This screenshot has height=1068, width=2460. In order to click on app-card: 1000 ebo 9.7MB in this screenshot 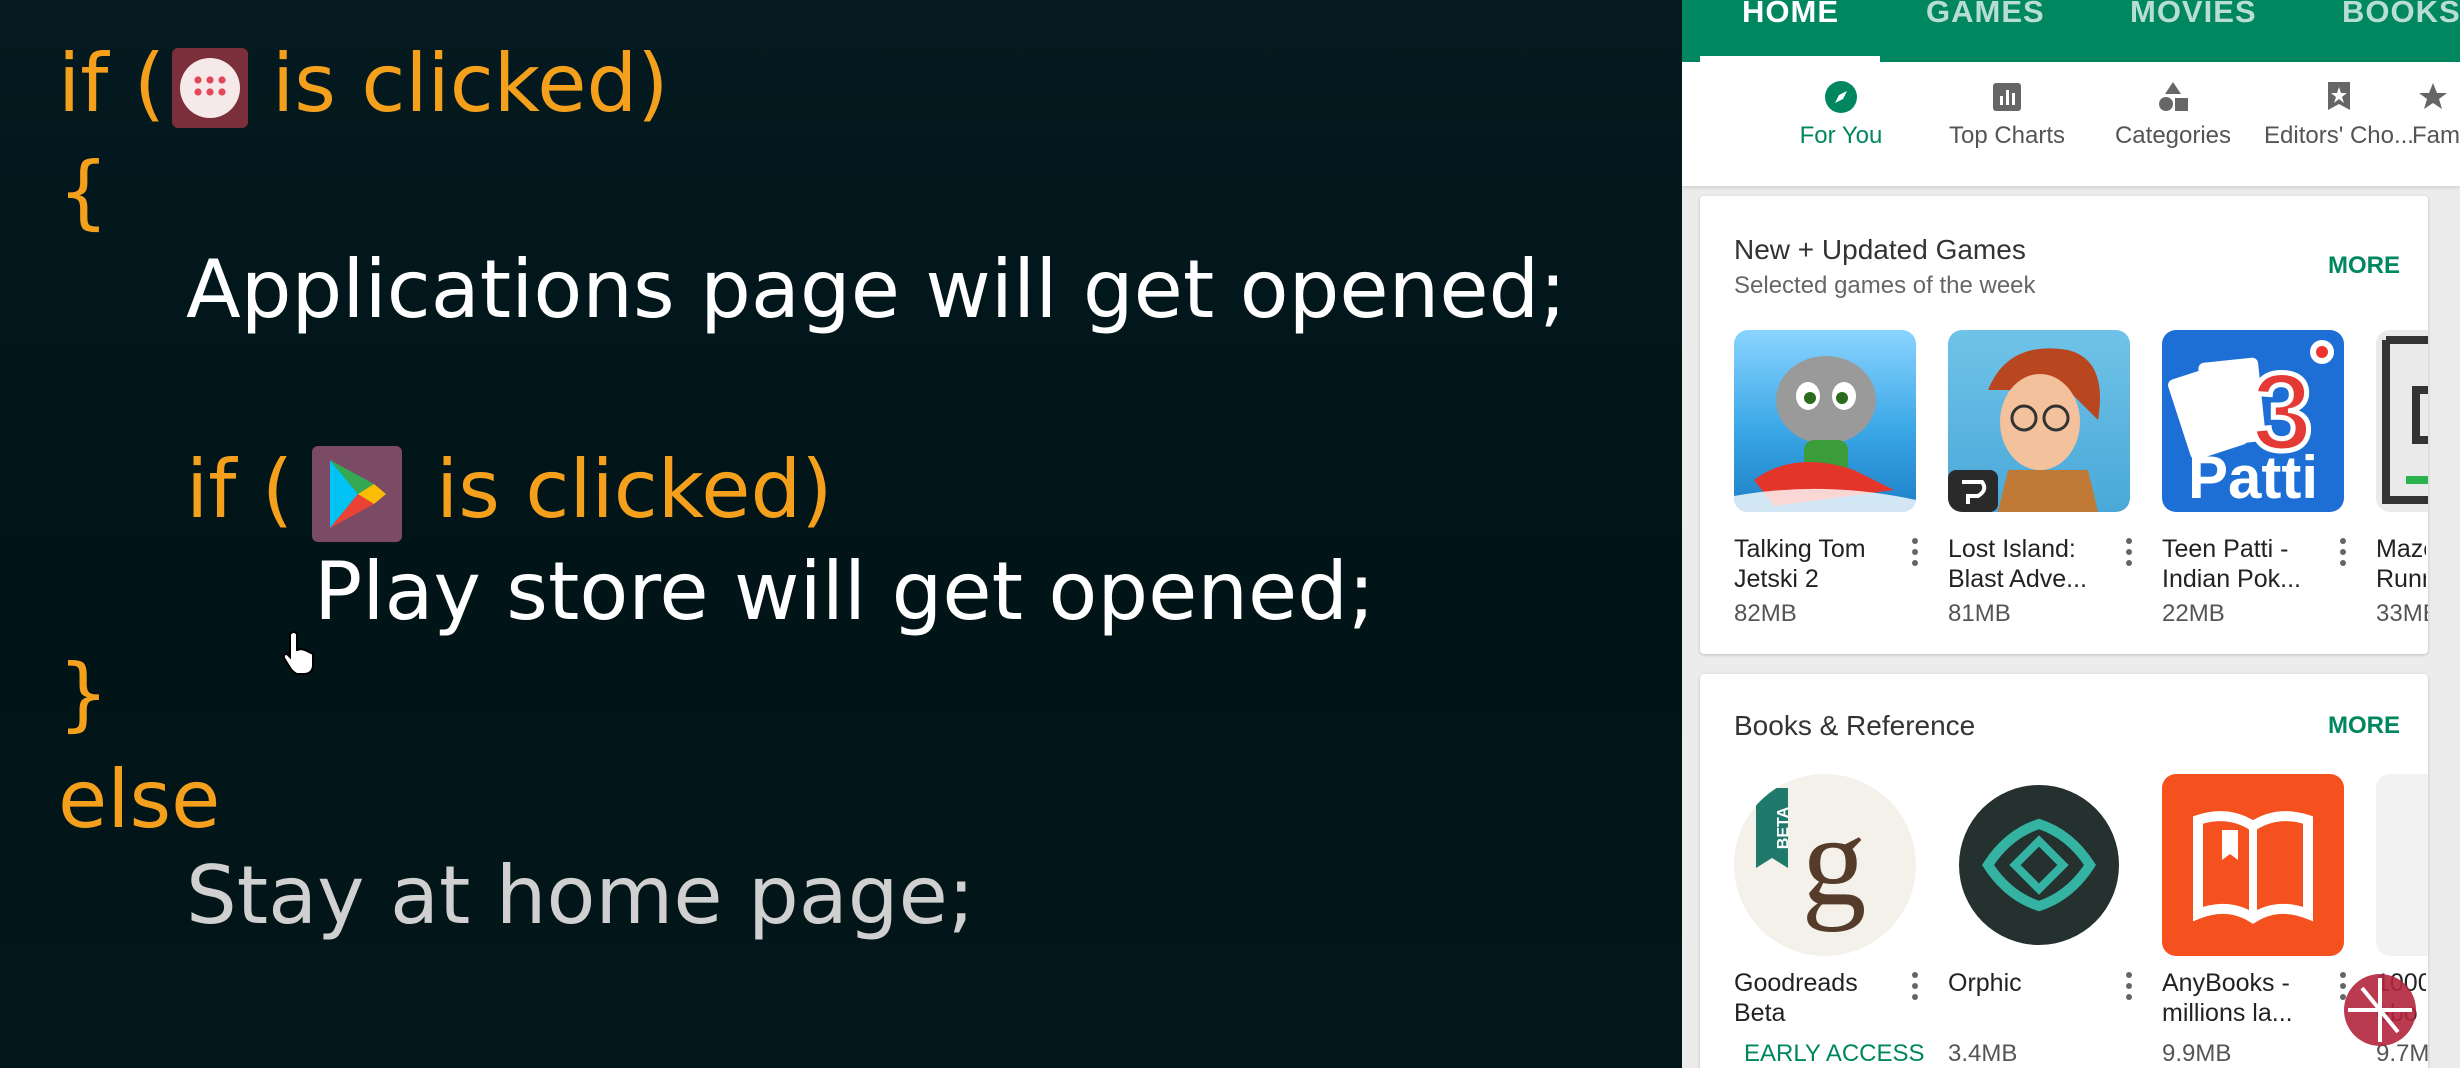, I will do `click(2402, 920)`.